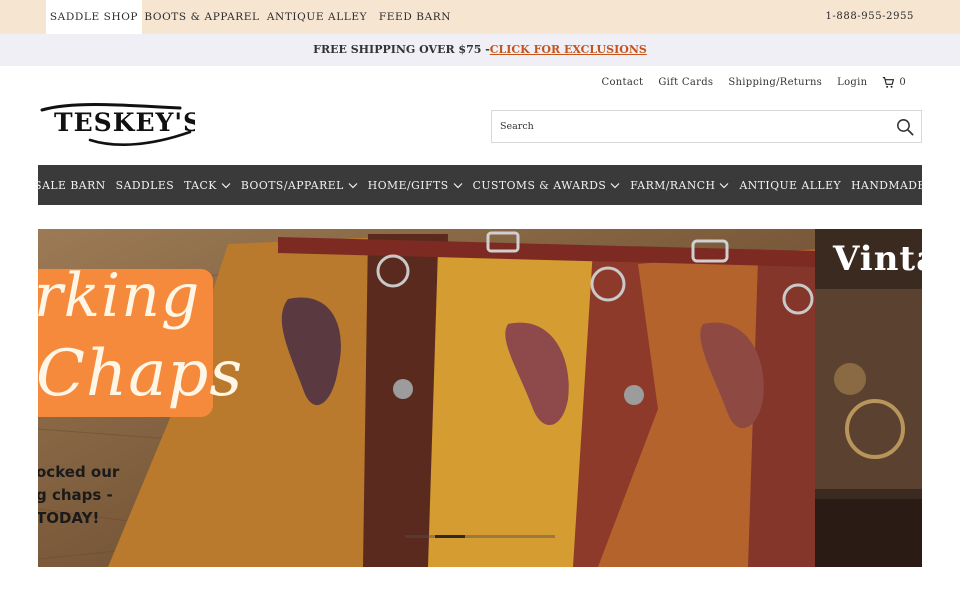 This screenshot has width=960, height=600. What do you see at coordinates (124, 122) in the screenshot?
I see `svg-text: TESKEY'S` at bounding box center [124, 122].